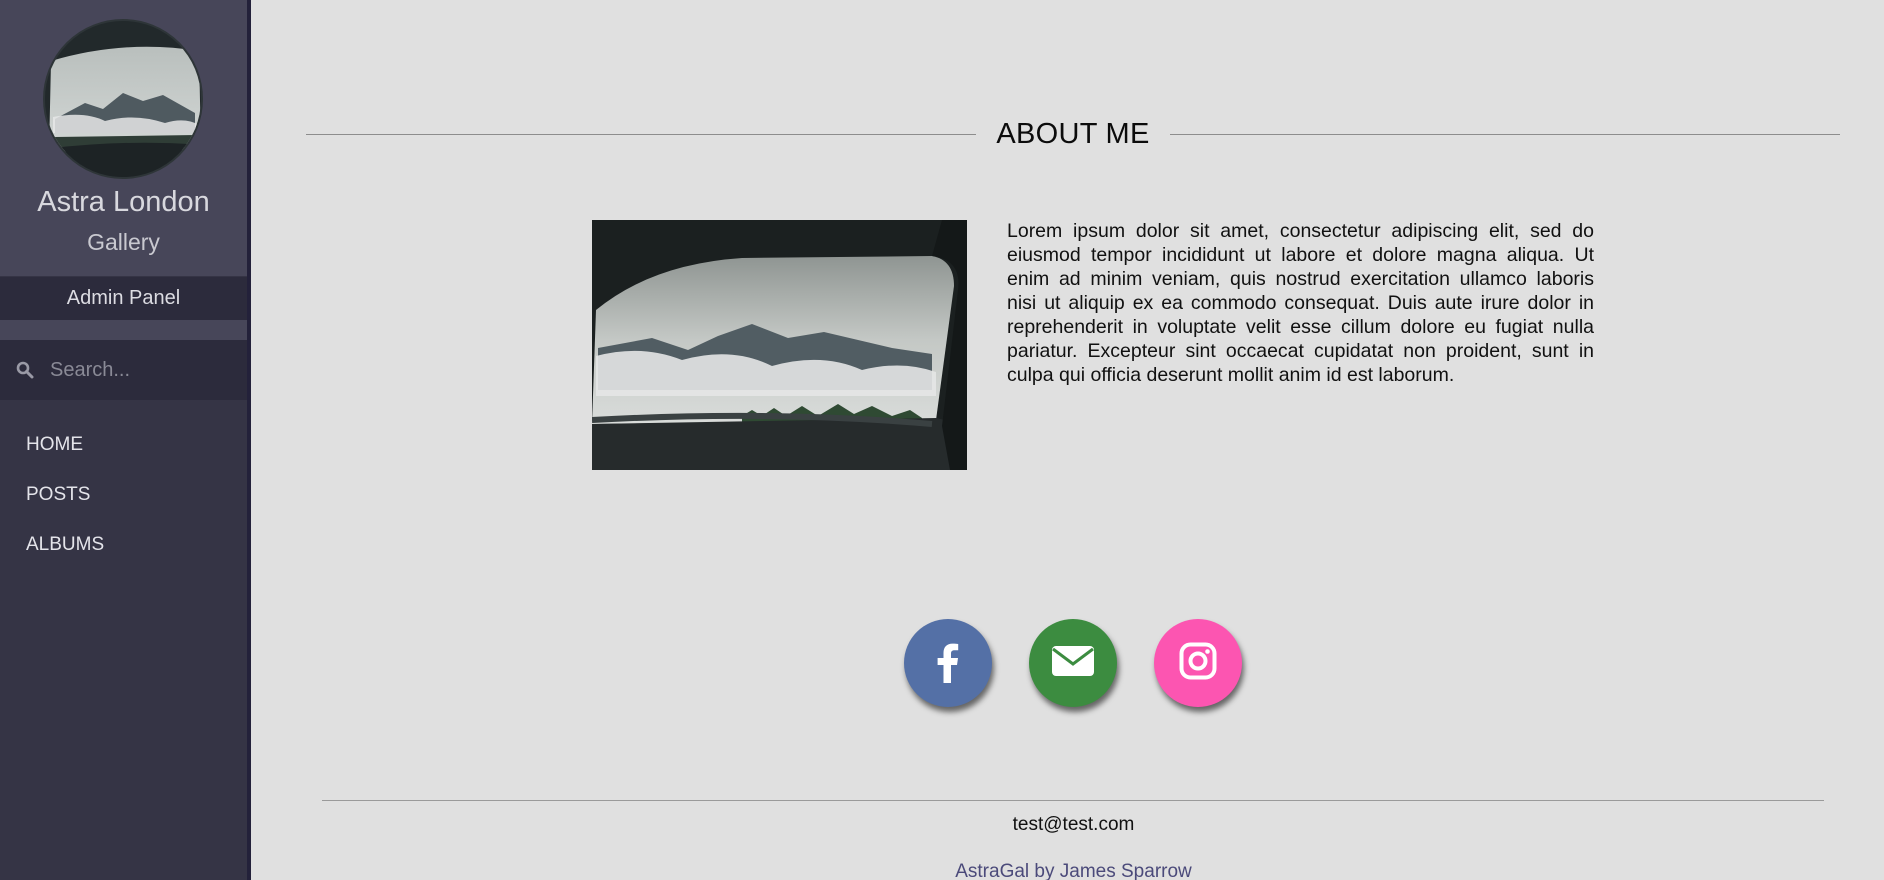 Image resolution: width=1884 pixels, height=880 pixels. What do you see at coordinates (249, 440) in the screenshot?
I see `sidebar-border` at bounding box center [249, 440].